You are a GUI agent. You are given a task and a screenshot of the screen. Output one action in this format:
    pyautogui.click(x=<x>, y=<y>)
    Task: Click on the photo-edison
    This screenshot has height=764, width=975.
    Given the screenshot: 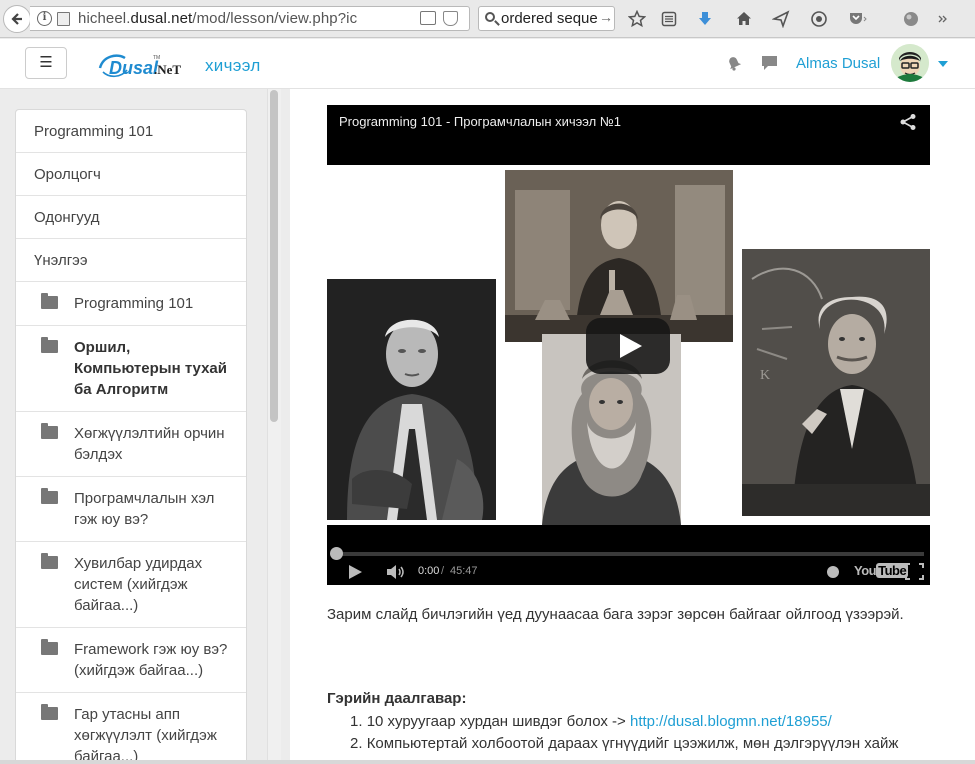 What is the action you would take?
    pyautogui.click(x=411, y=399)
    